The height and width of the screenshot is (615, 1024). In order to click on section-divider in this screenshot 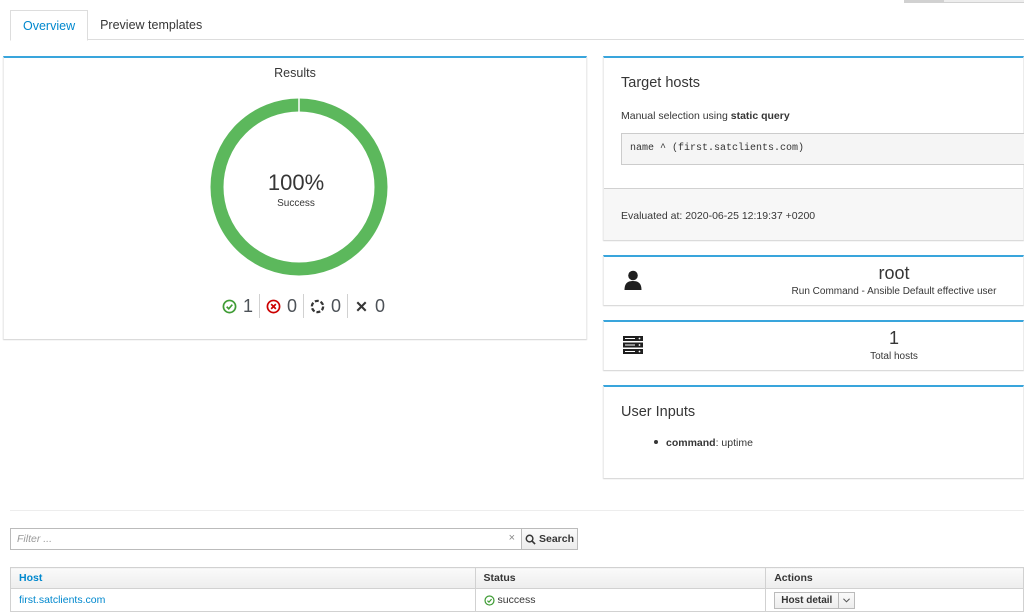, I will do `click(517, 510)`.